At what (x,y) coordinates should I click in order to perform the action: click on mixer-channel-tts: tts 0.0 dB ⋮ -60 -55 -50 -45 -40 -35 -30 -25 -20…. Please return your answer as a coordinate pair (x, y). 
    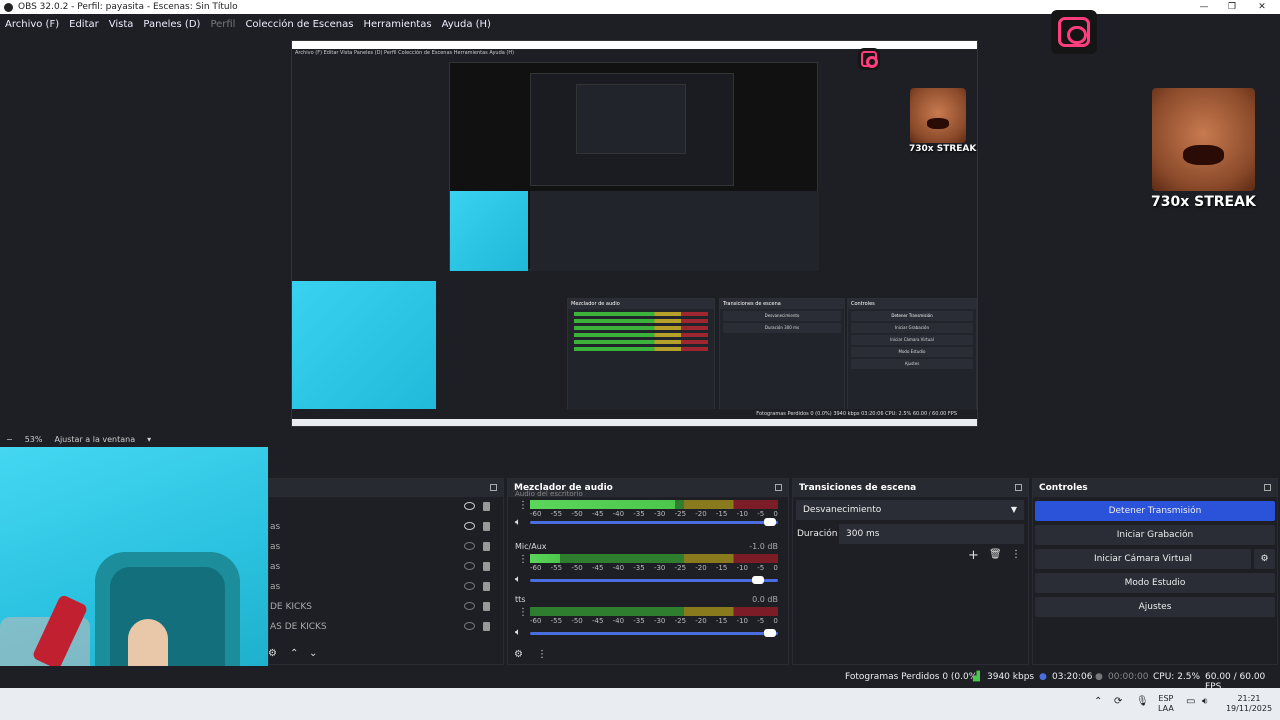
    Looking at the image, I should click on (647, 618).